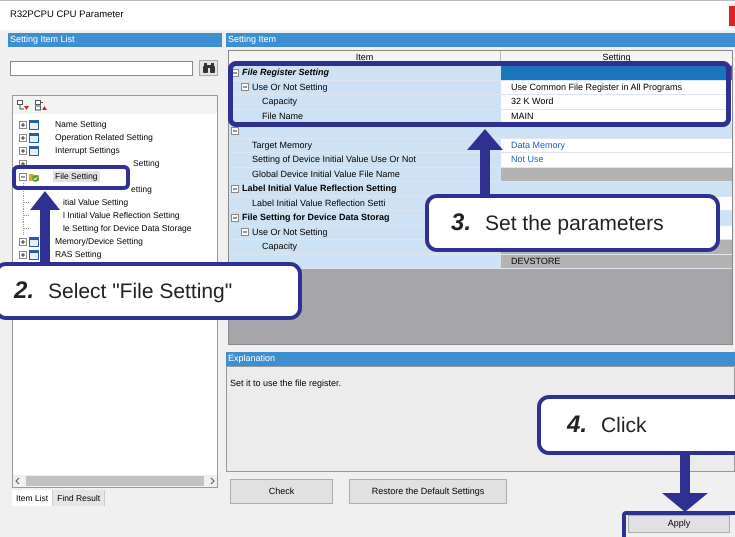 This screenshot has height=537, width=735. I want to click on step-number: 4., so click(577, 425).